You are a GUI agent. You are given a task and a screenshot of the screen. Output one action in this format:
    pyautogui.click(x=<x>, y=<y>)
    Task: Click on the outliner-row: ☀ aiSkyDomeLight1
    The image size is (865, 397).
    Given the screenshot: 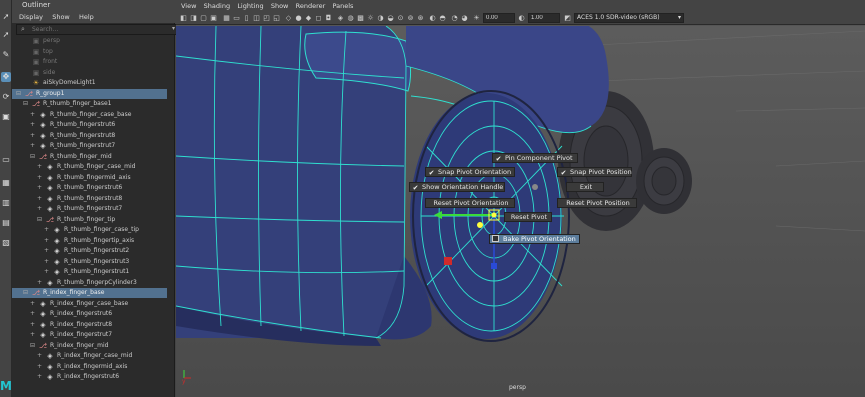 What is the action you would take?
    pyautogui.click(x=89, y=83)
    